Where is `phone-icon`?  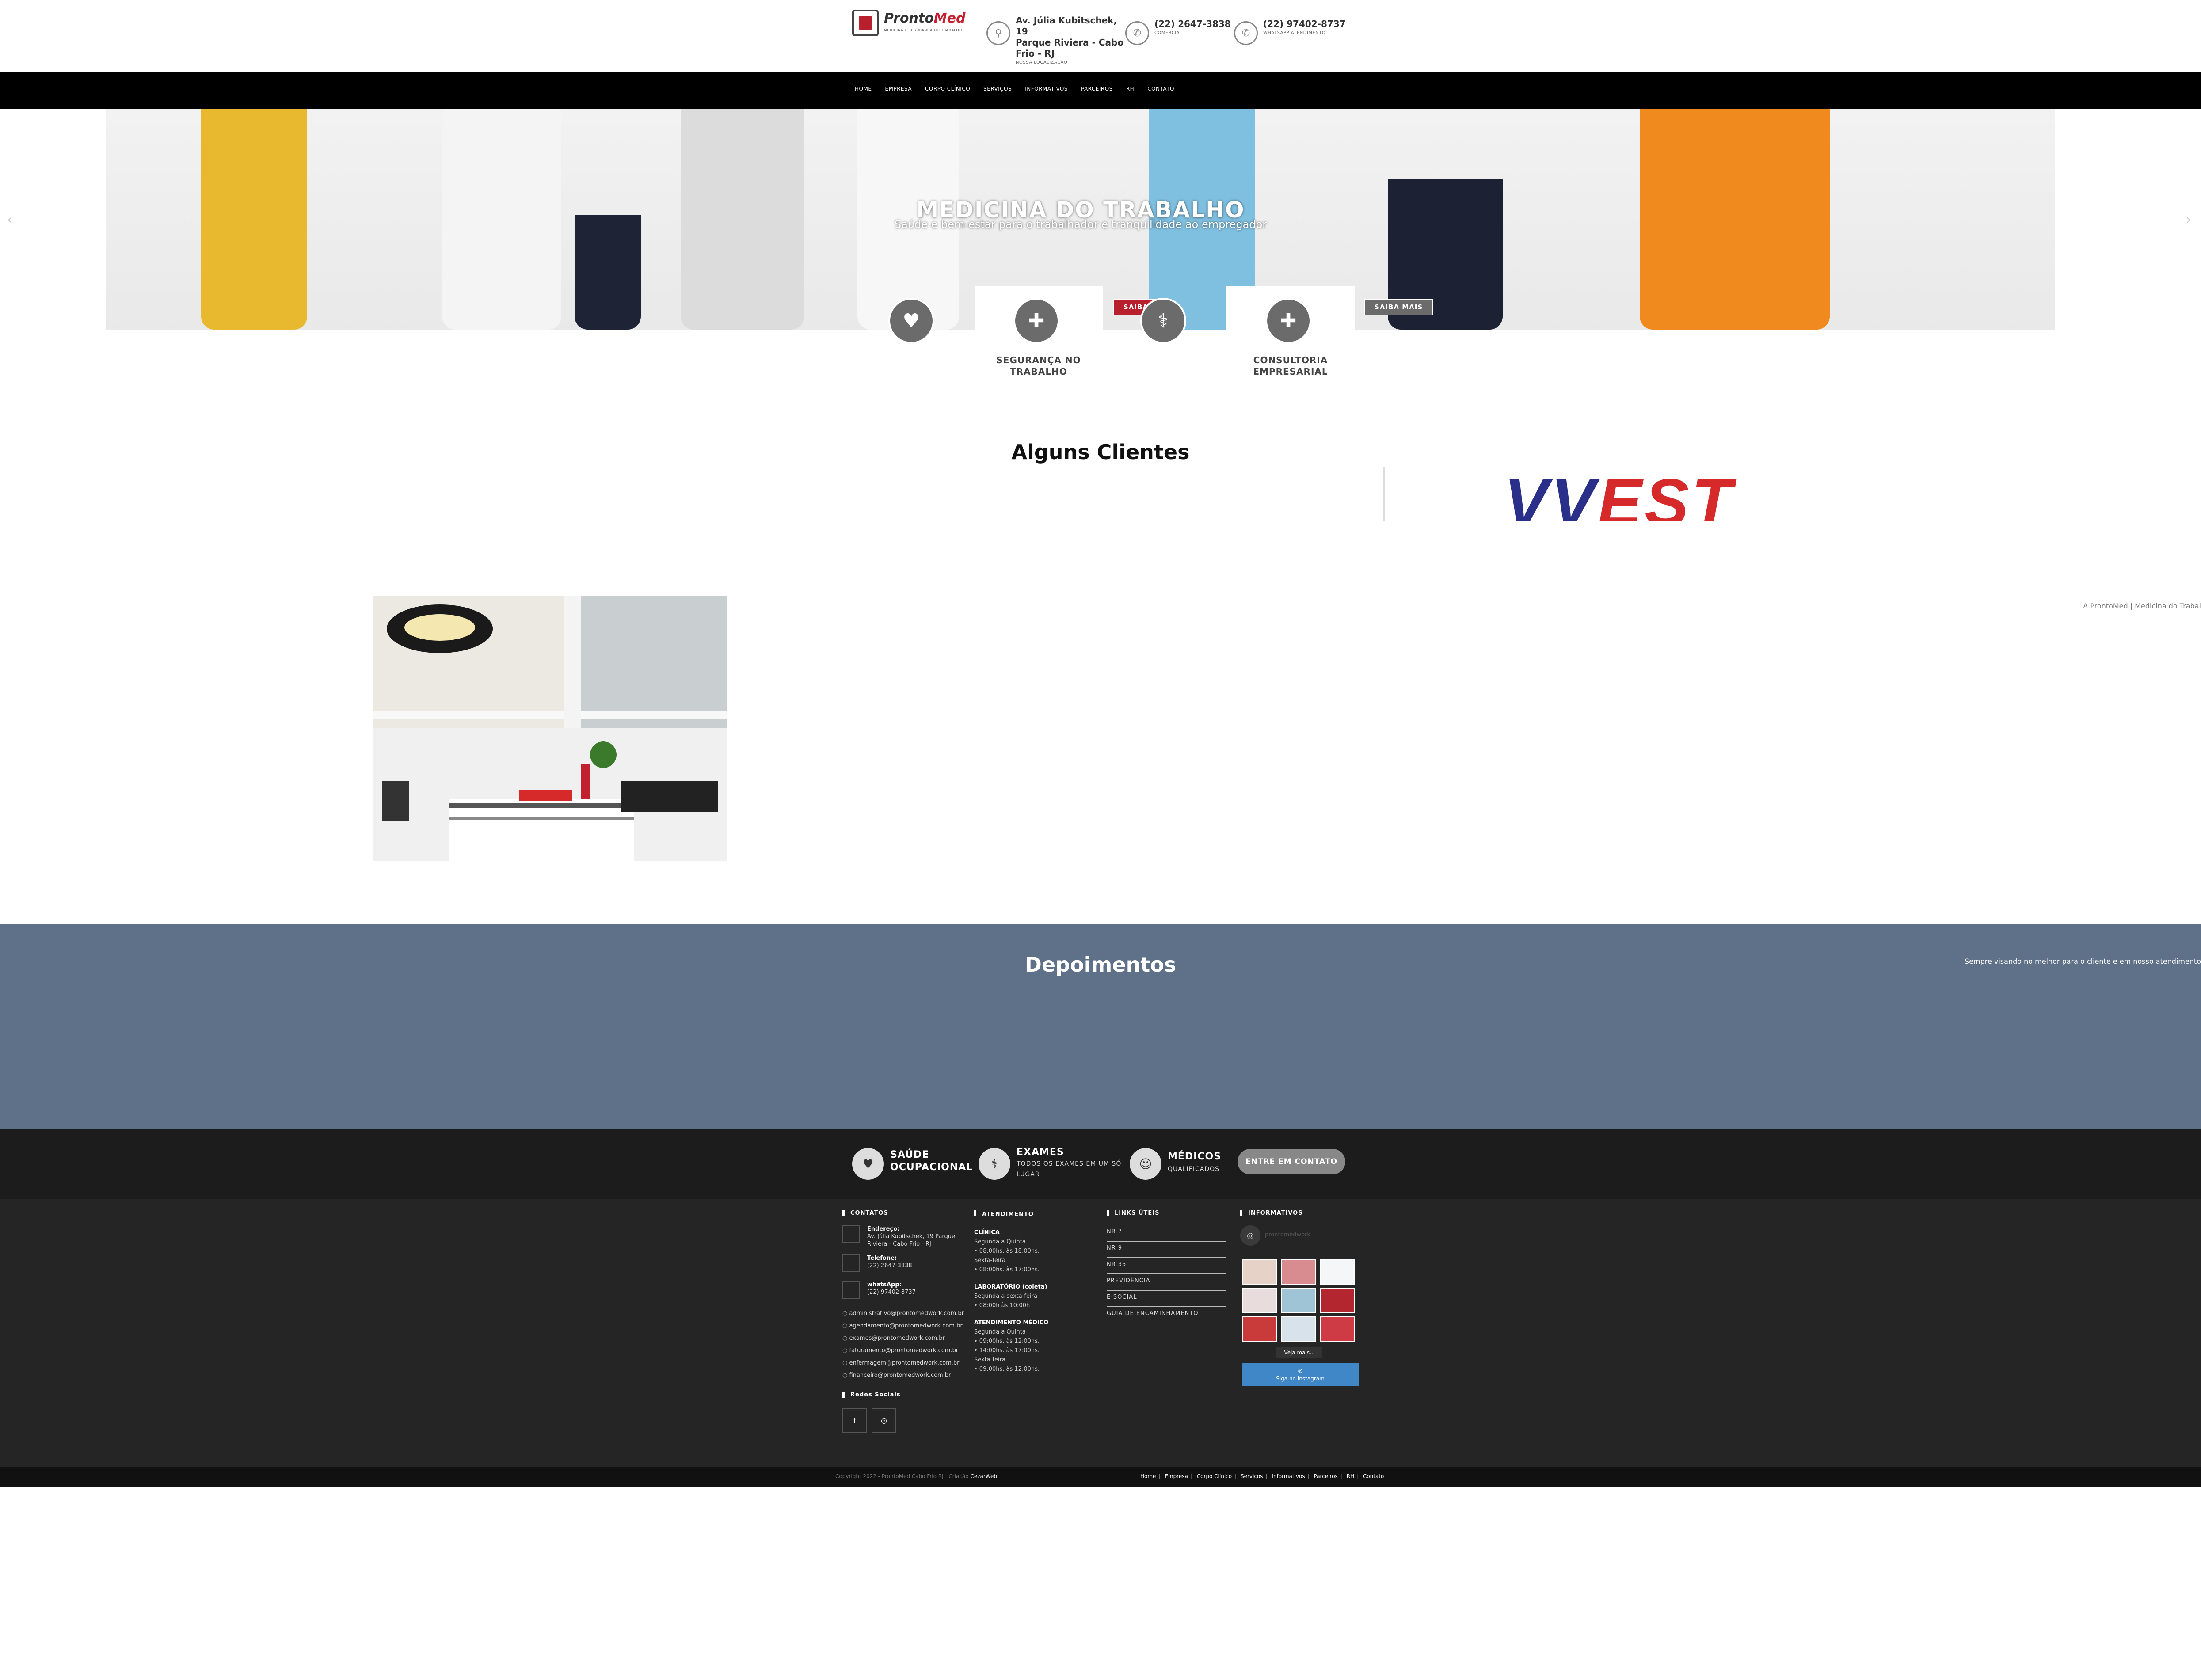 phone-icon is located at coordinates (851, 1263).